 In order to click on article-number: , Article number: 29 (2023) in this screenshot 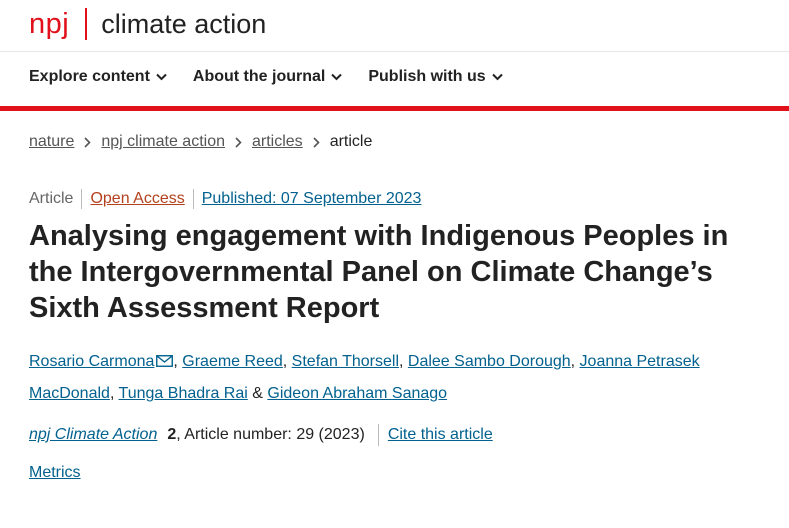, I will do `click(270, 434)`.